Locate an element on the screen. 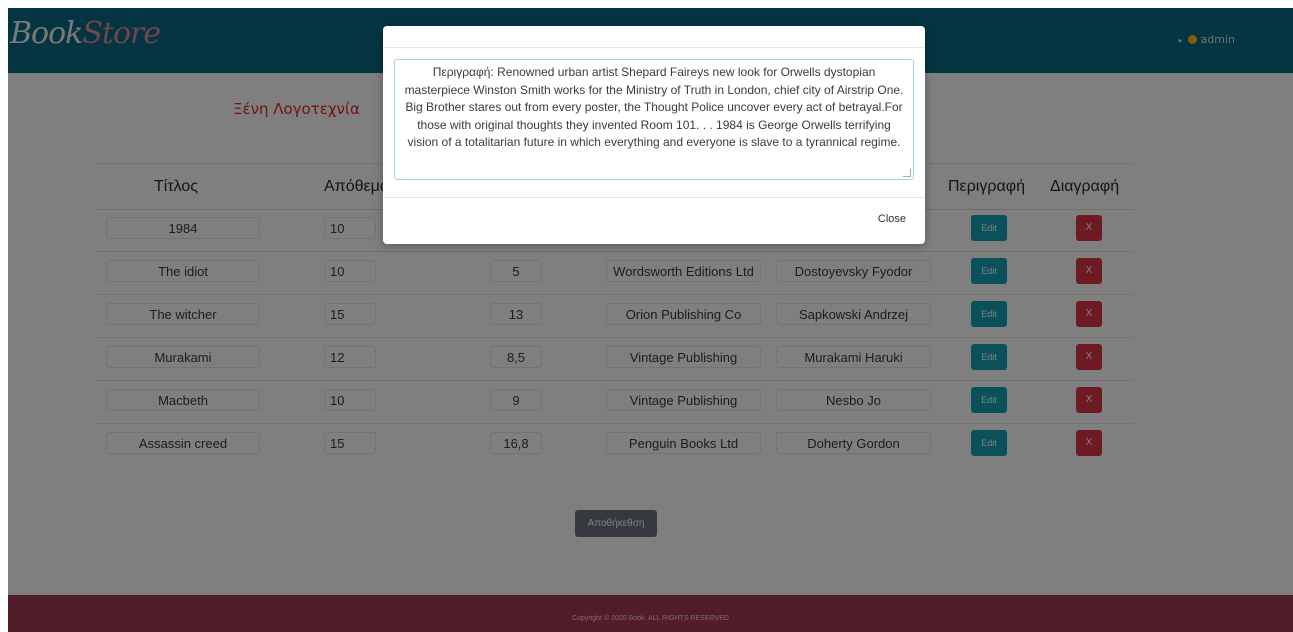  modal-header is located at coordinates (654, 37).